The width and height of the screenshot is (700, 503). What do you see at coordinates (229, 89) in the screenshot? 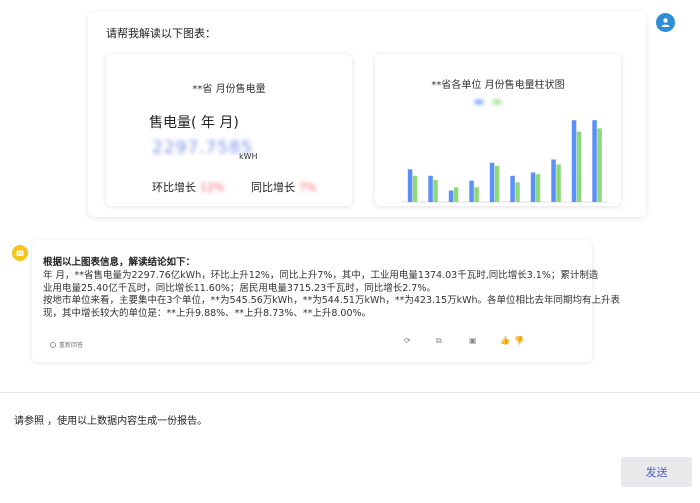
I see `kpi-title: **省 月份售电量` at bounding box center [229, 89].